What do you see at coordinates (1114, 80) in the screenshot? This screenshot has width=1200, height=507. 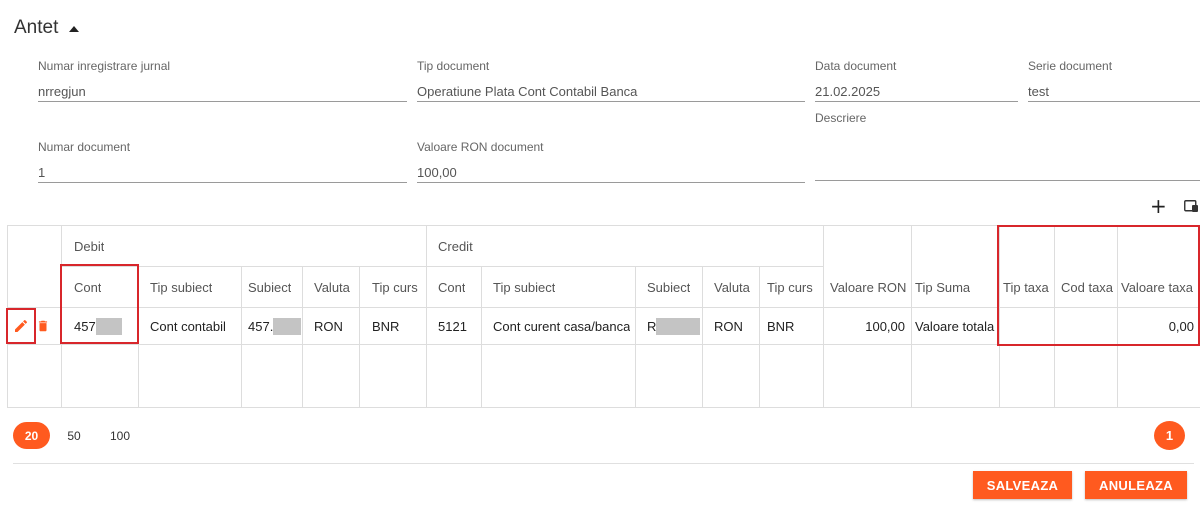 I see `serie-document-field: Serie document test` at bounding box center [1114, 80].